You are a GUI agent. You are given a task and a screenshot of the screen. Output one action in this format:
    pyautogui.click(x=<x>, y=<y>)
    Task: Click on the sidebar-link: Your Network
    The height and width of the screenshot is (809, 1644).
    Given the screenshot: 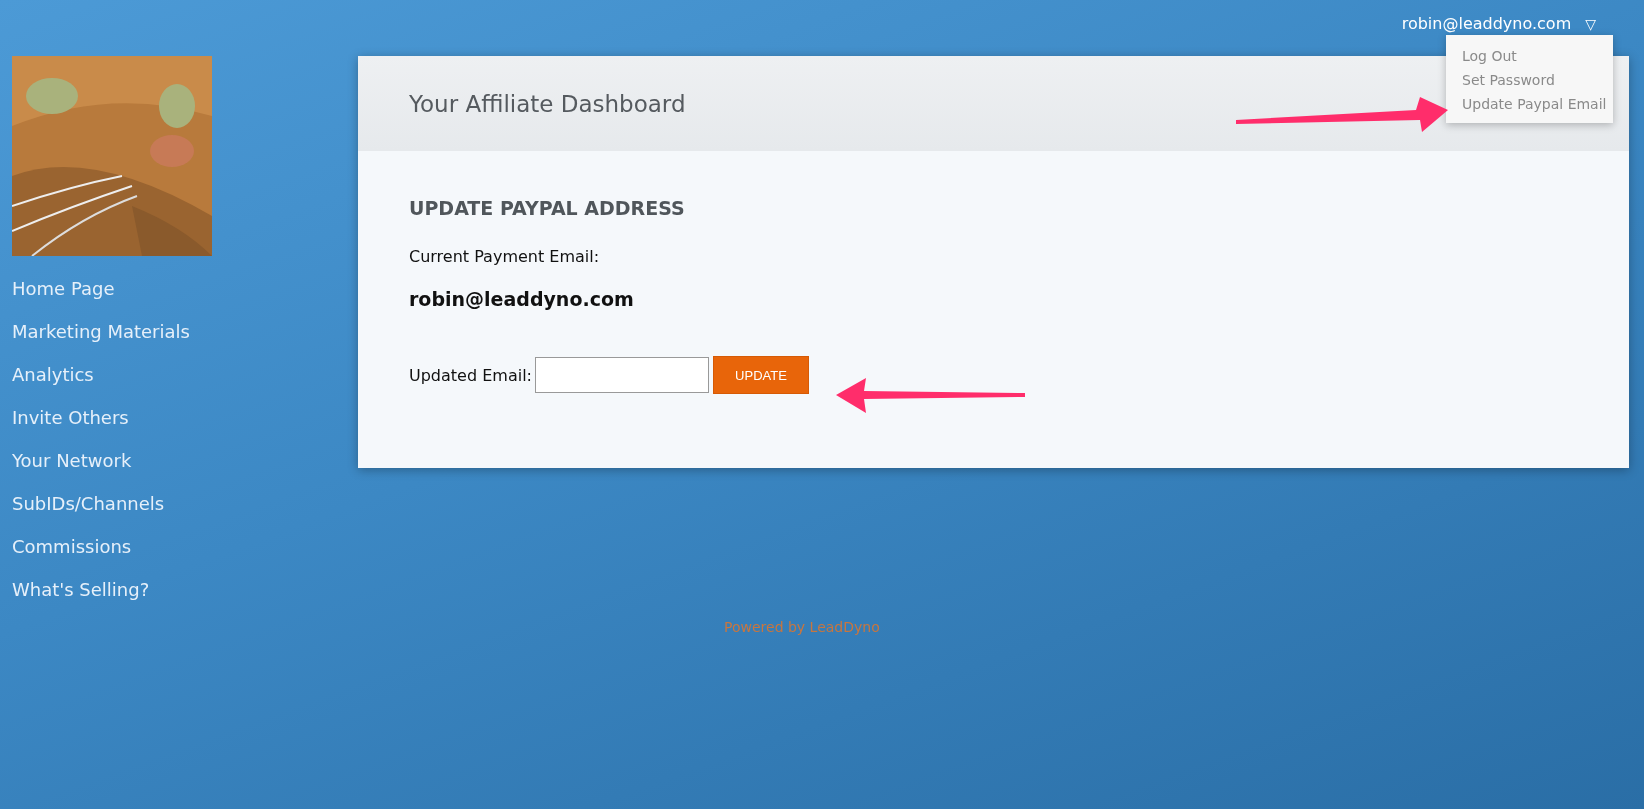 What is the action you would take?
    pyautogui.click(x=72, y=461)
    